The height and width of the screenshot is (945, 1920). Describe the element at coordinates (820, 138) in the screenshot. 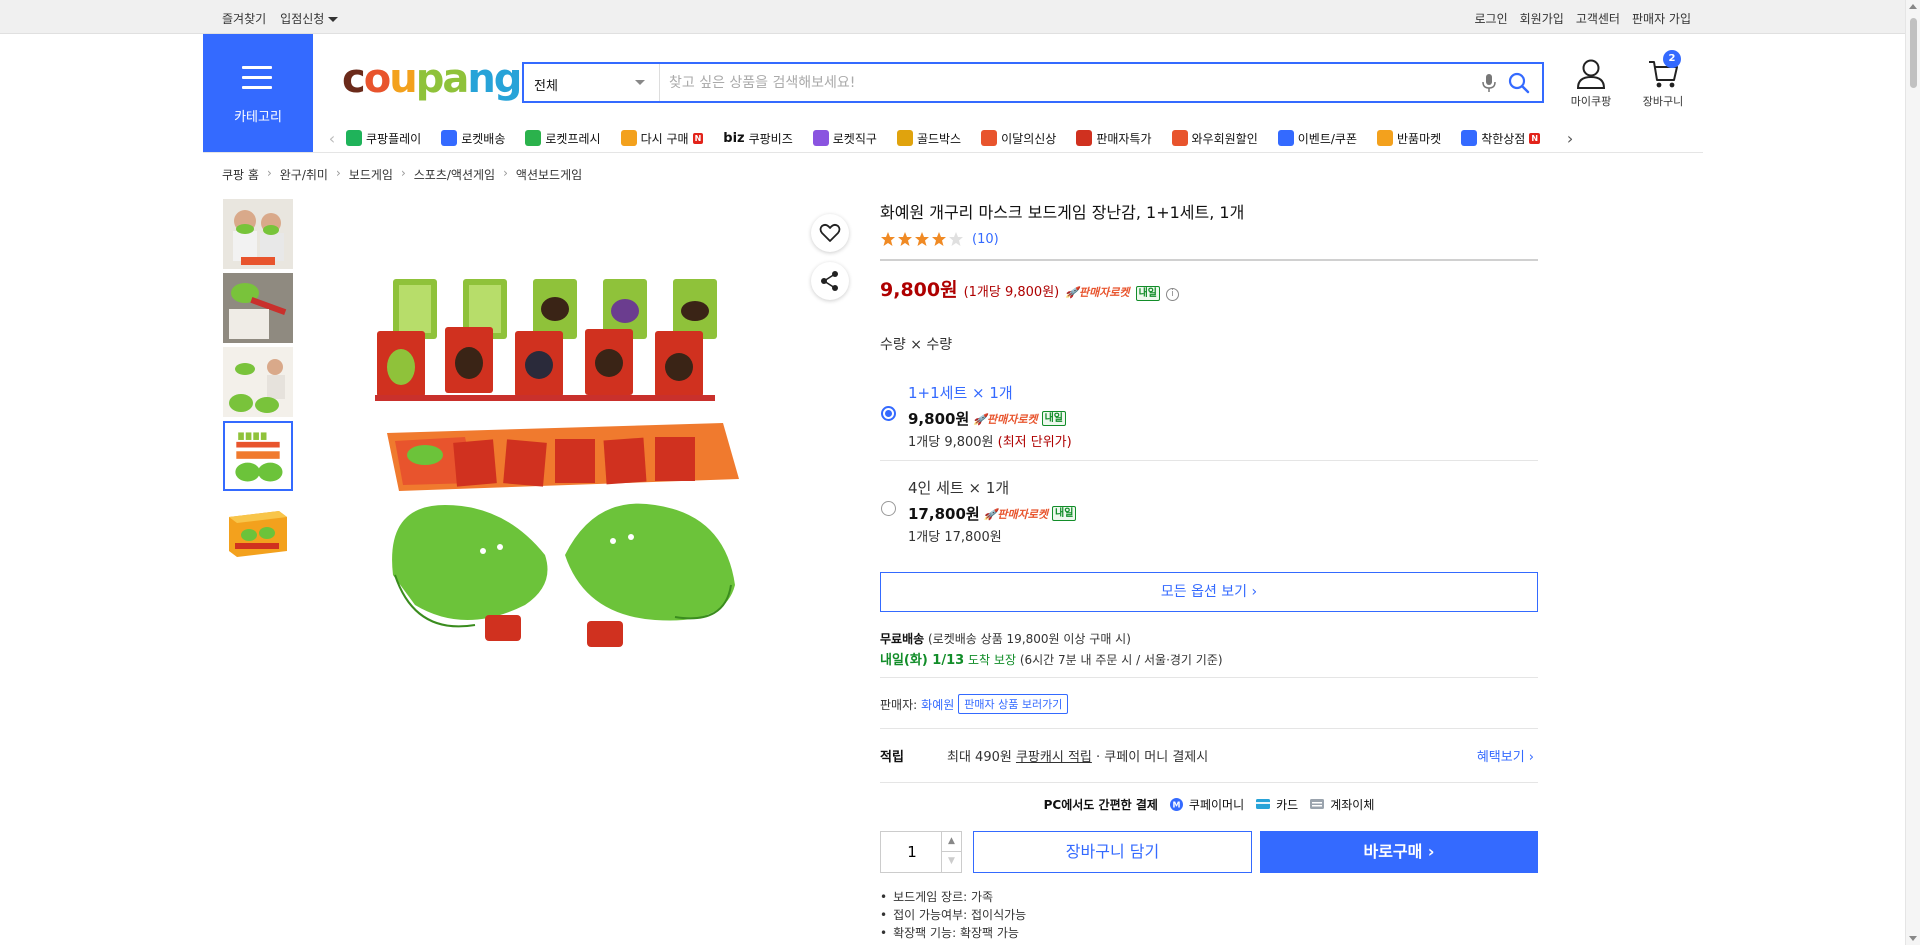

I see `global-icon` at that location.